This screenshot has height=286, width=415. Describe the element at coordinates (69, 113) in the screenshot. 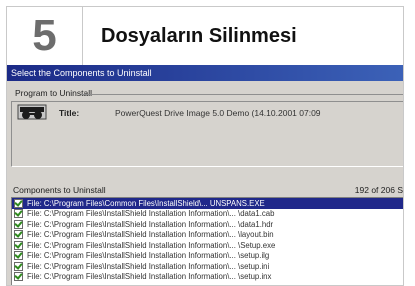

I see `title-label: Title:` at that location.